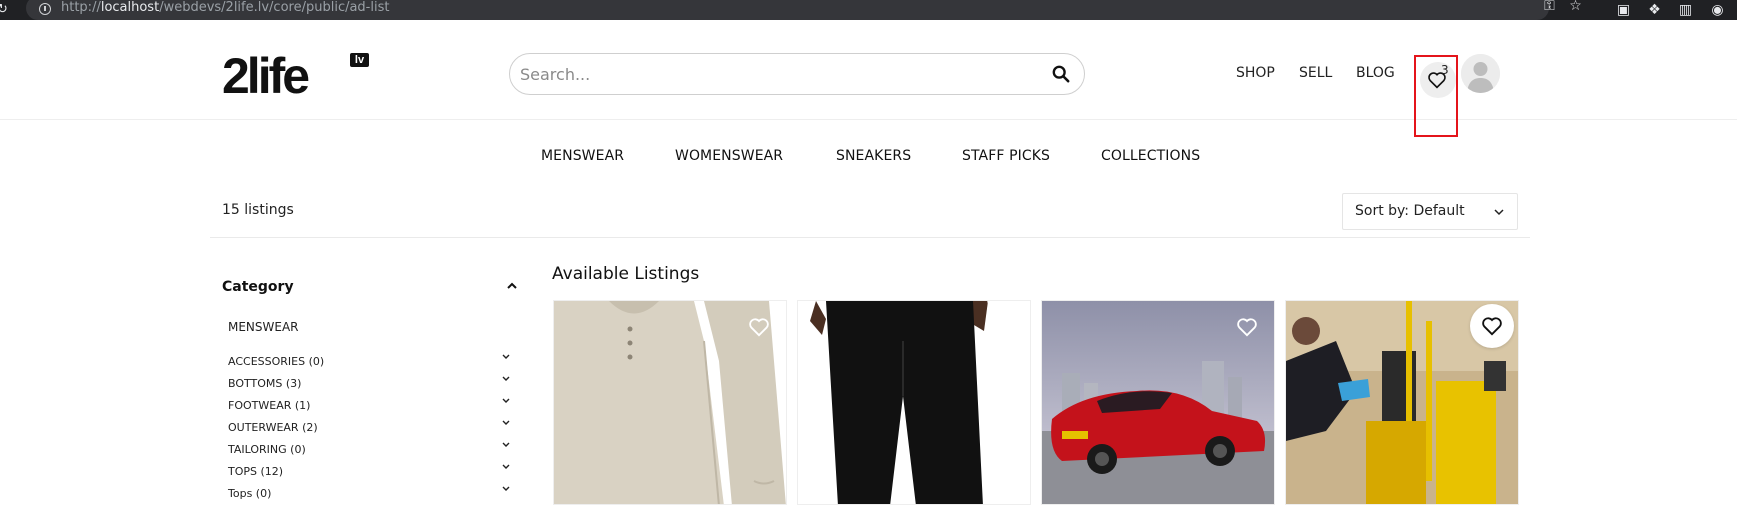  Describe the element at coordinates (1575, 7) in the screenshot. I see `star-icon: ☆` at that location.